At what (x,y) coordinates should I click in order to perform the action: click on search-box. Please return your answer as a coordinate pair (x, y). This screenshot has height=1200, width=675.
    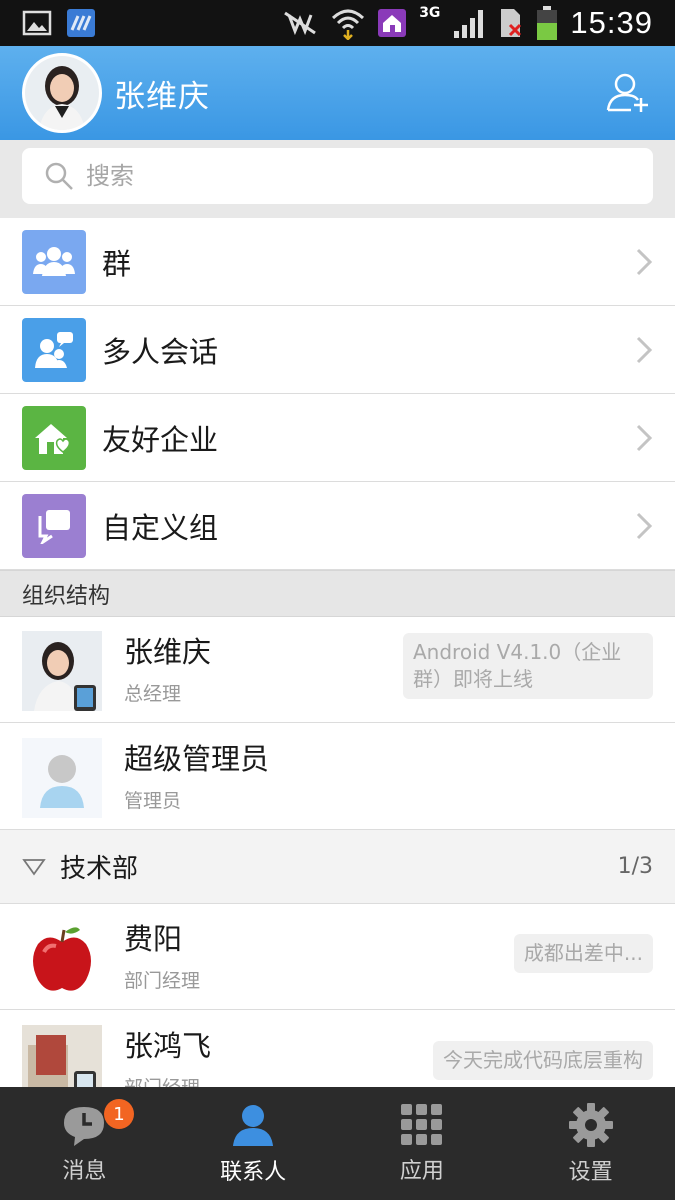
    Looking at the image, I should click on (337, 176).